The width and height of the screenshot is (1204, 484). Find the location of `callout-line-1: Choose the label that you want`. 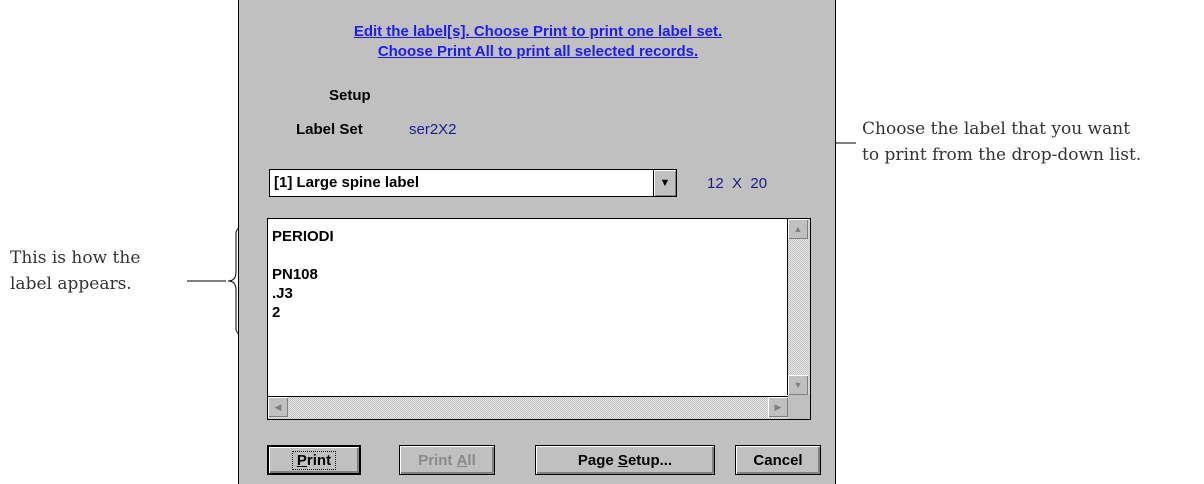

callout-line-1: Choose the label that you want is located at coordinates (996, 129).